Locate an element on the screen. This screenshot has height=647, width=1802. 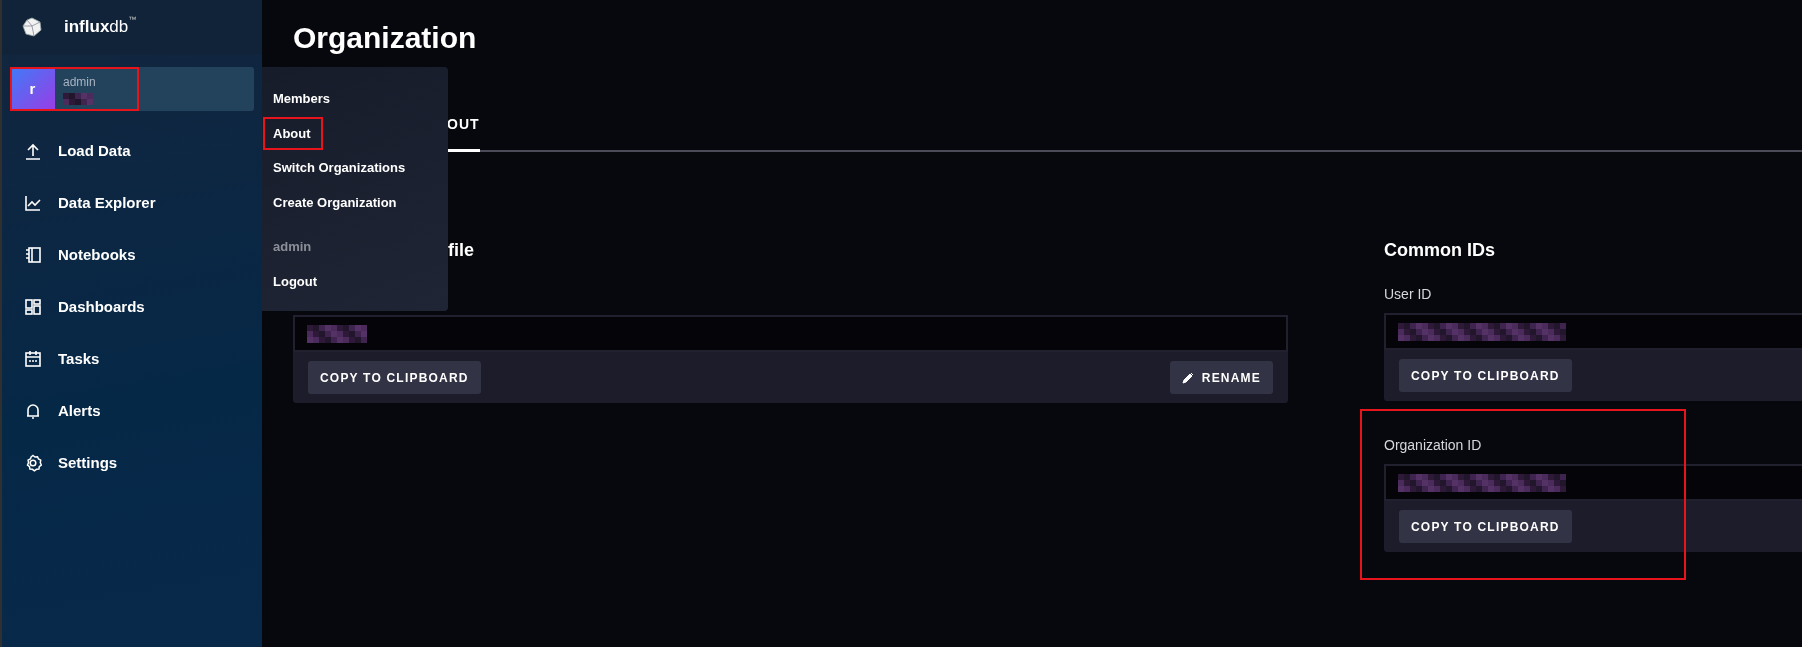
dashboard-icon is located at coordinates (33, 307).